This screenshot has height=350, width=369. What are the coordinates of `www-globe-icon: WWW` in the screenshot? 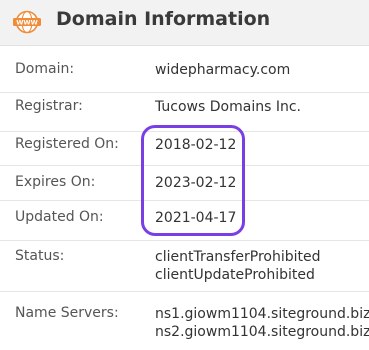 It's located at (27, 22).